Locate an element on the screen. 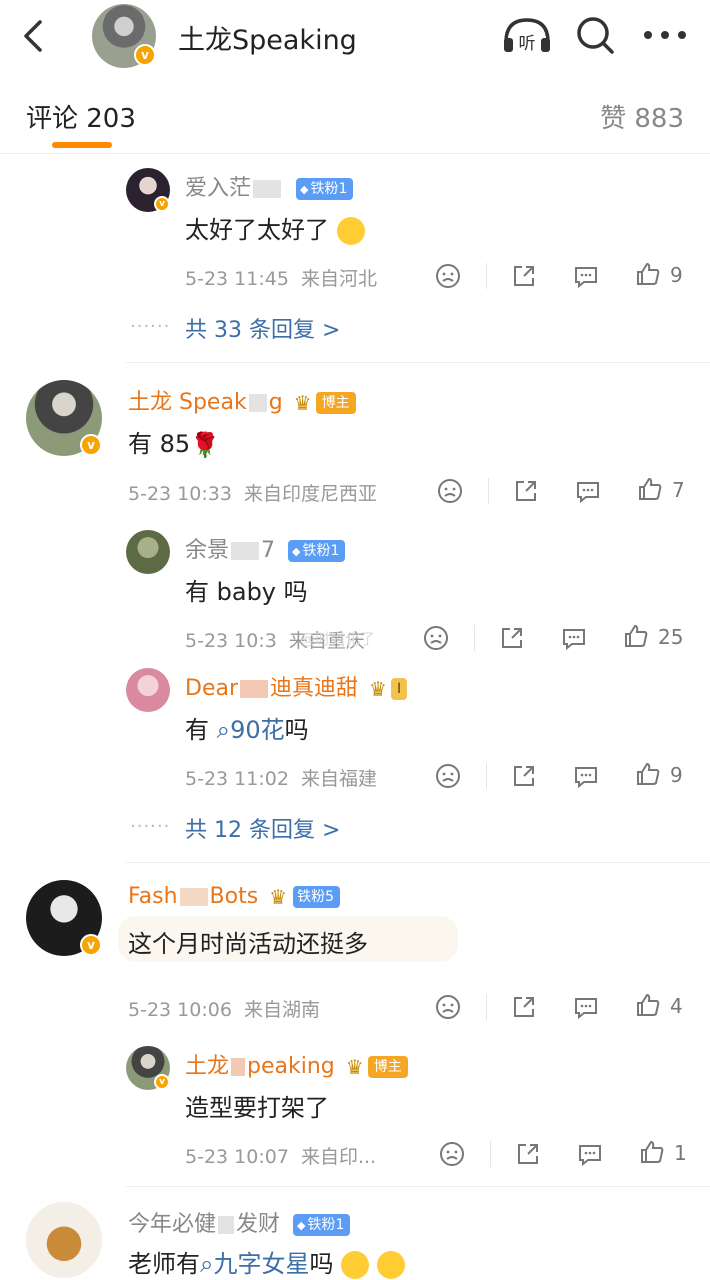  pleading-face-emoji-icon is located at coordinates (350, 231).